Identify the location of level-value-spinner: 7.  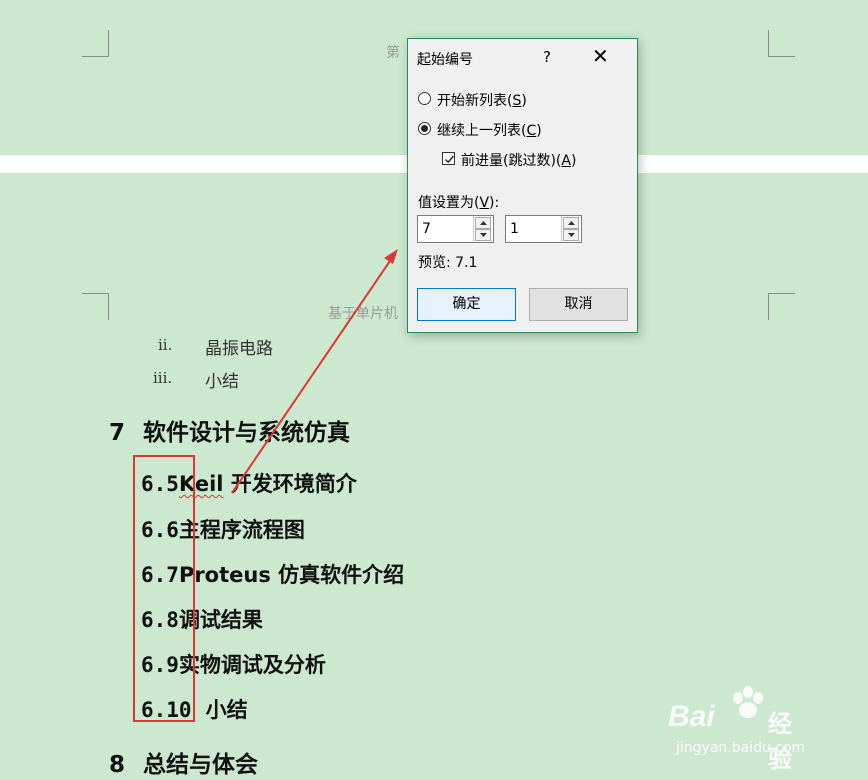
(455, 229).